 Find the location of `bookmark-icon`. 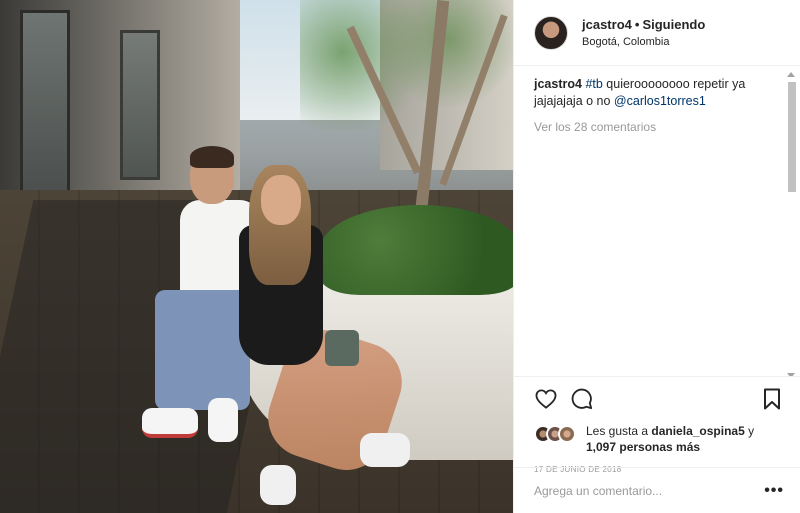

bookmark-icon is located at coordinates (772, 399).